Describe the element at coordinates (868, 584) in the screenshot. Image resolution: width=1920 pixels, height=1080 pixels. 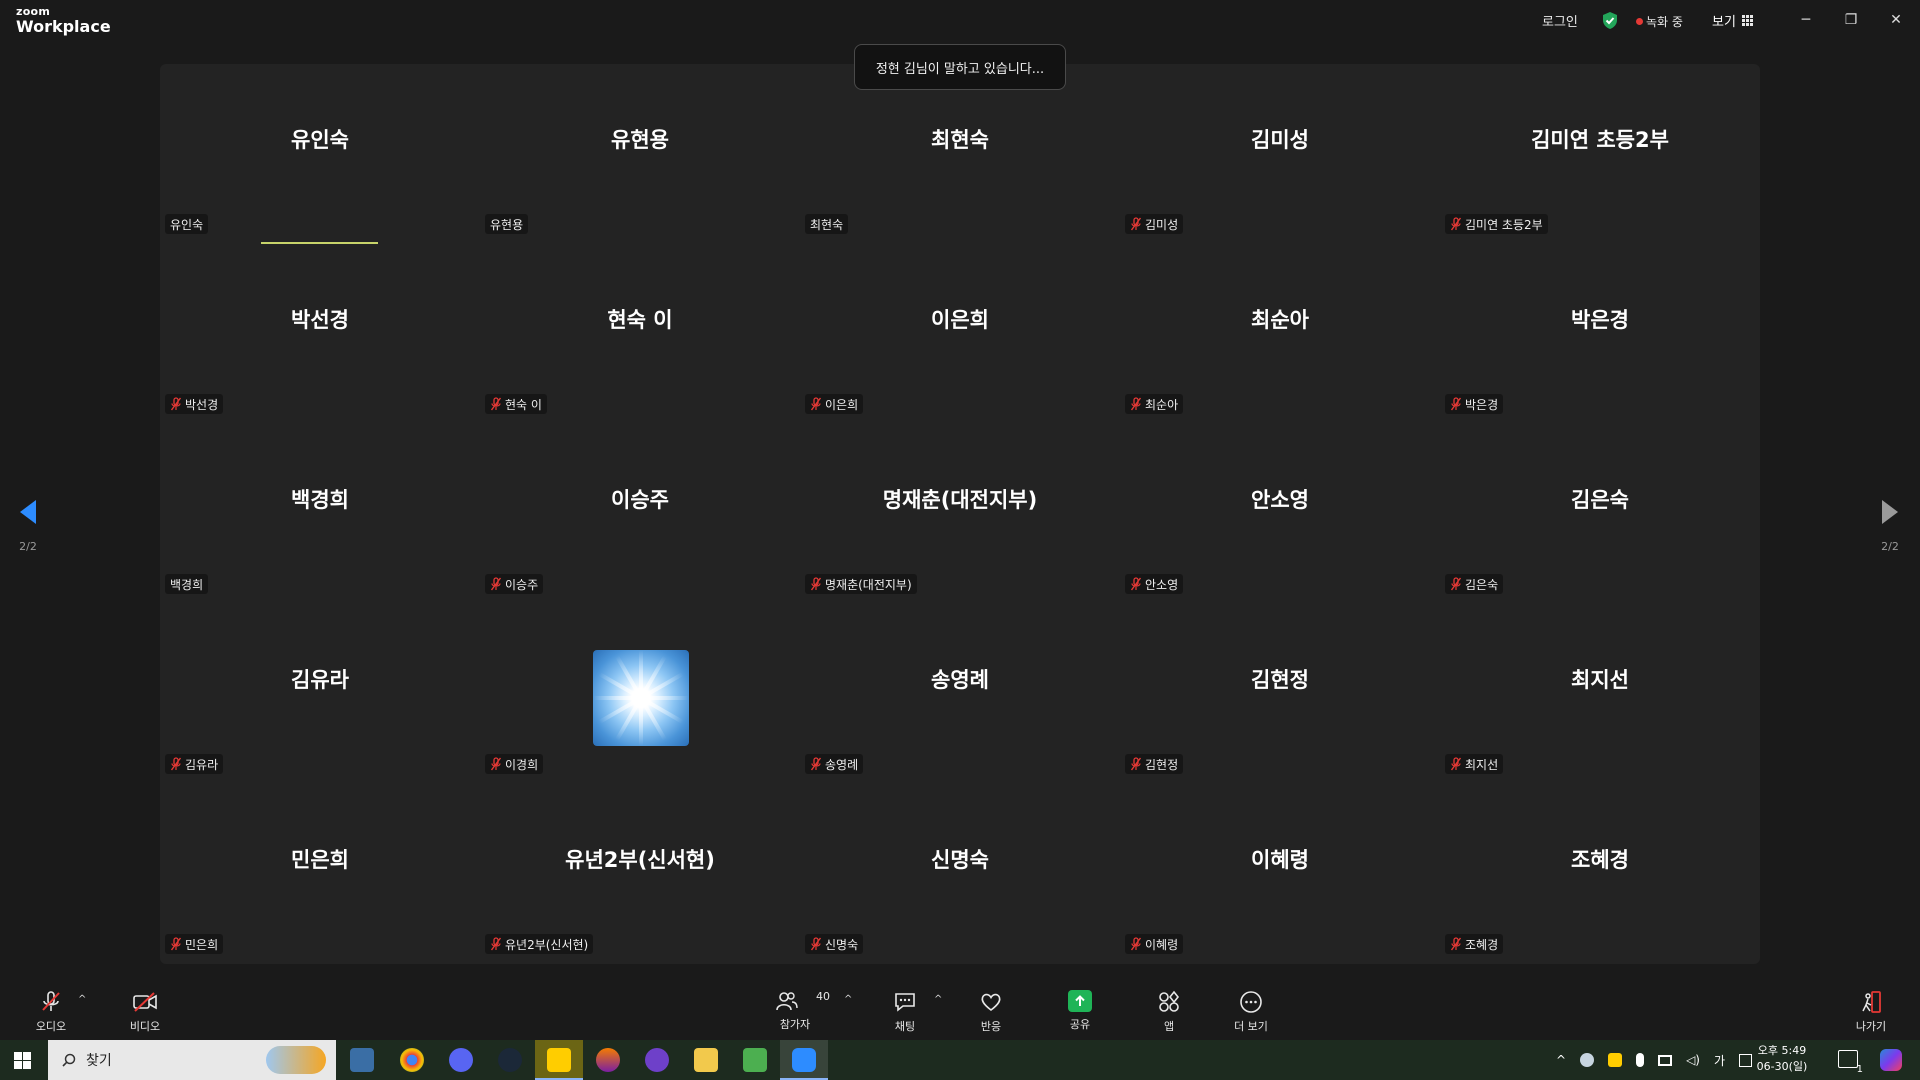
I see `participant-name-text: 명재춘(대전지부)` at that location.